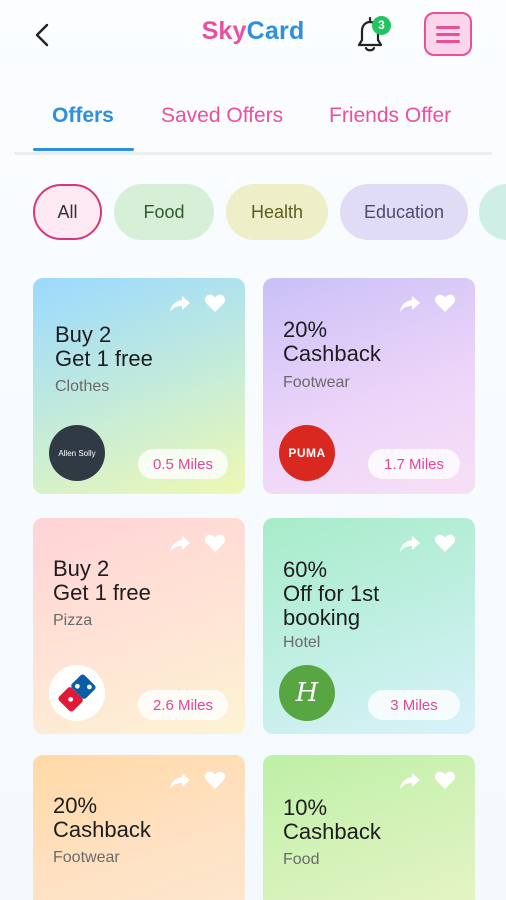 This screenshot has width=506, height=900. I want to click on distance-badge: 2.6 Miles, so click(183, 705).